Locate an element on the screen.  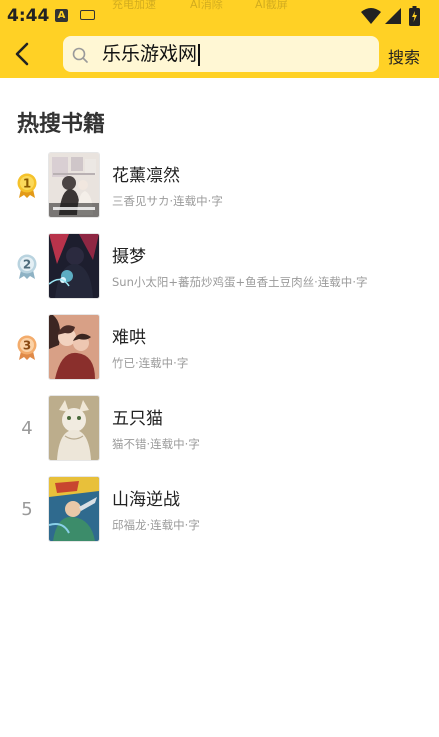
book-meta: 邱福龙·连载中·字 is located at coordinates (156, 525).